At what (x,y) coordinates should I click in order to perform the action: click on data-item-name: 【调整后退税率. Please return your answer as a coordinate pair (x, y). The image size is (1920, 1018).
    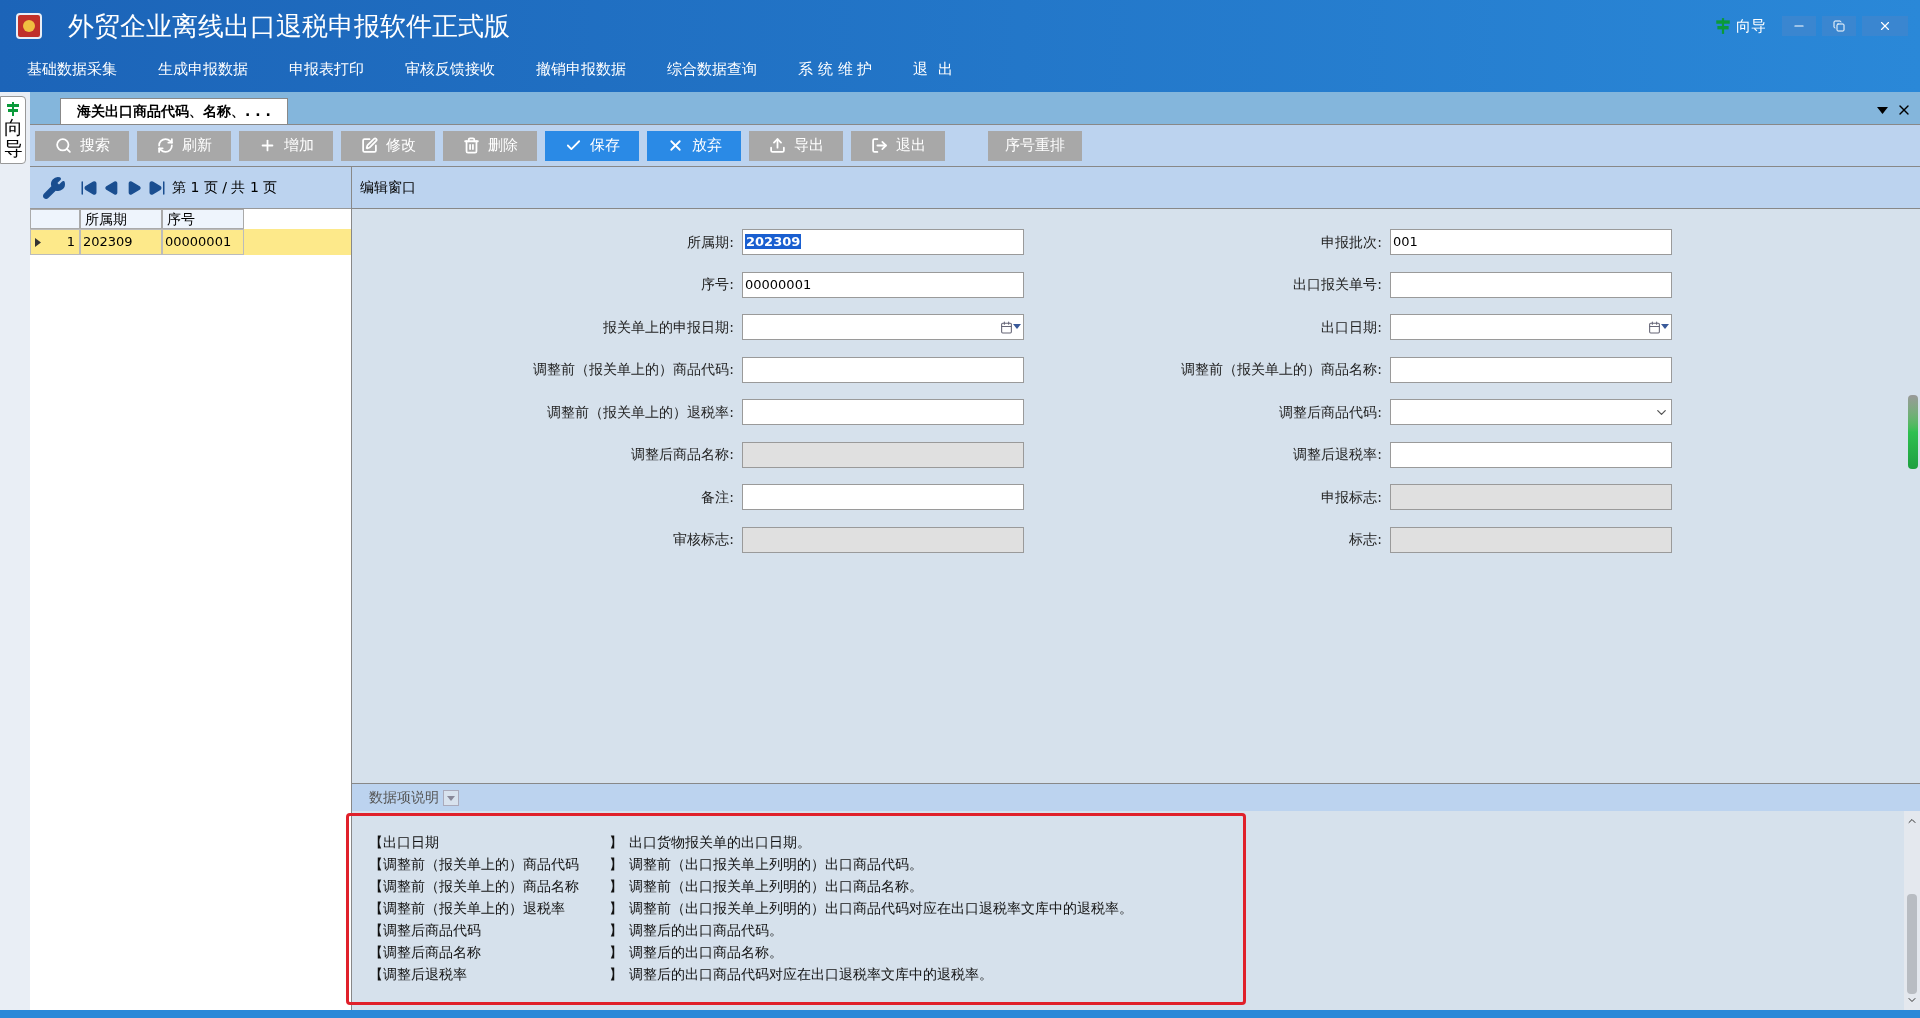
    Looking at the image, I should click on (418, 974).